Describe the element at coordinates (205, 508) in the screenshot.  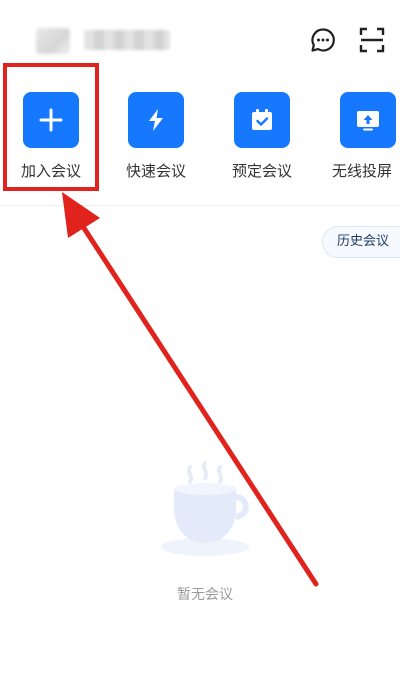
I see `coffee-cup-icon` at that location.